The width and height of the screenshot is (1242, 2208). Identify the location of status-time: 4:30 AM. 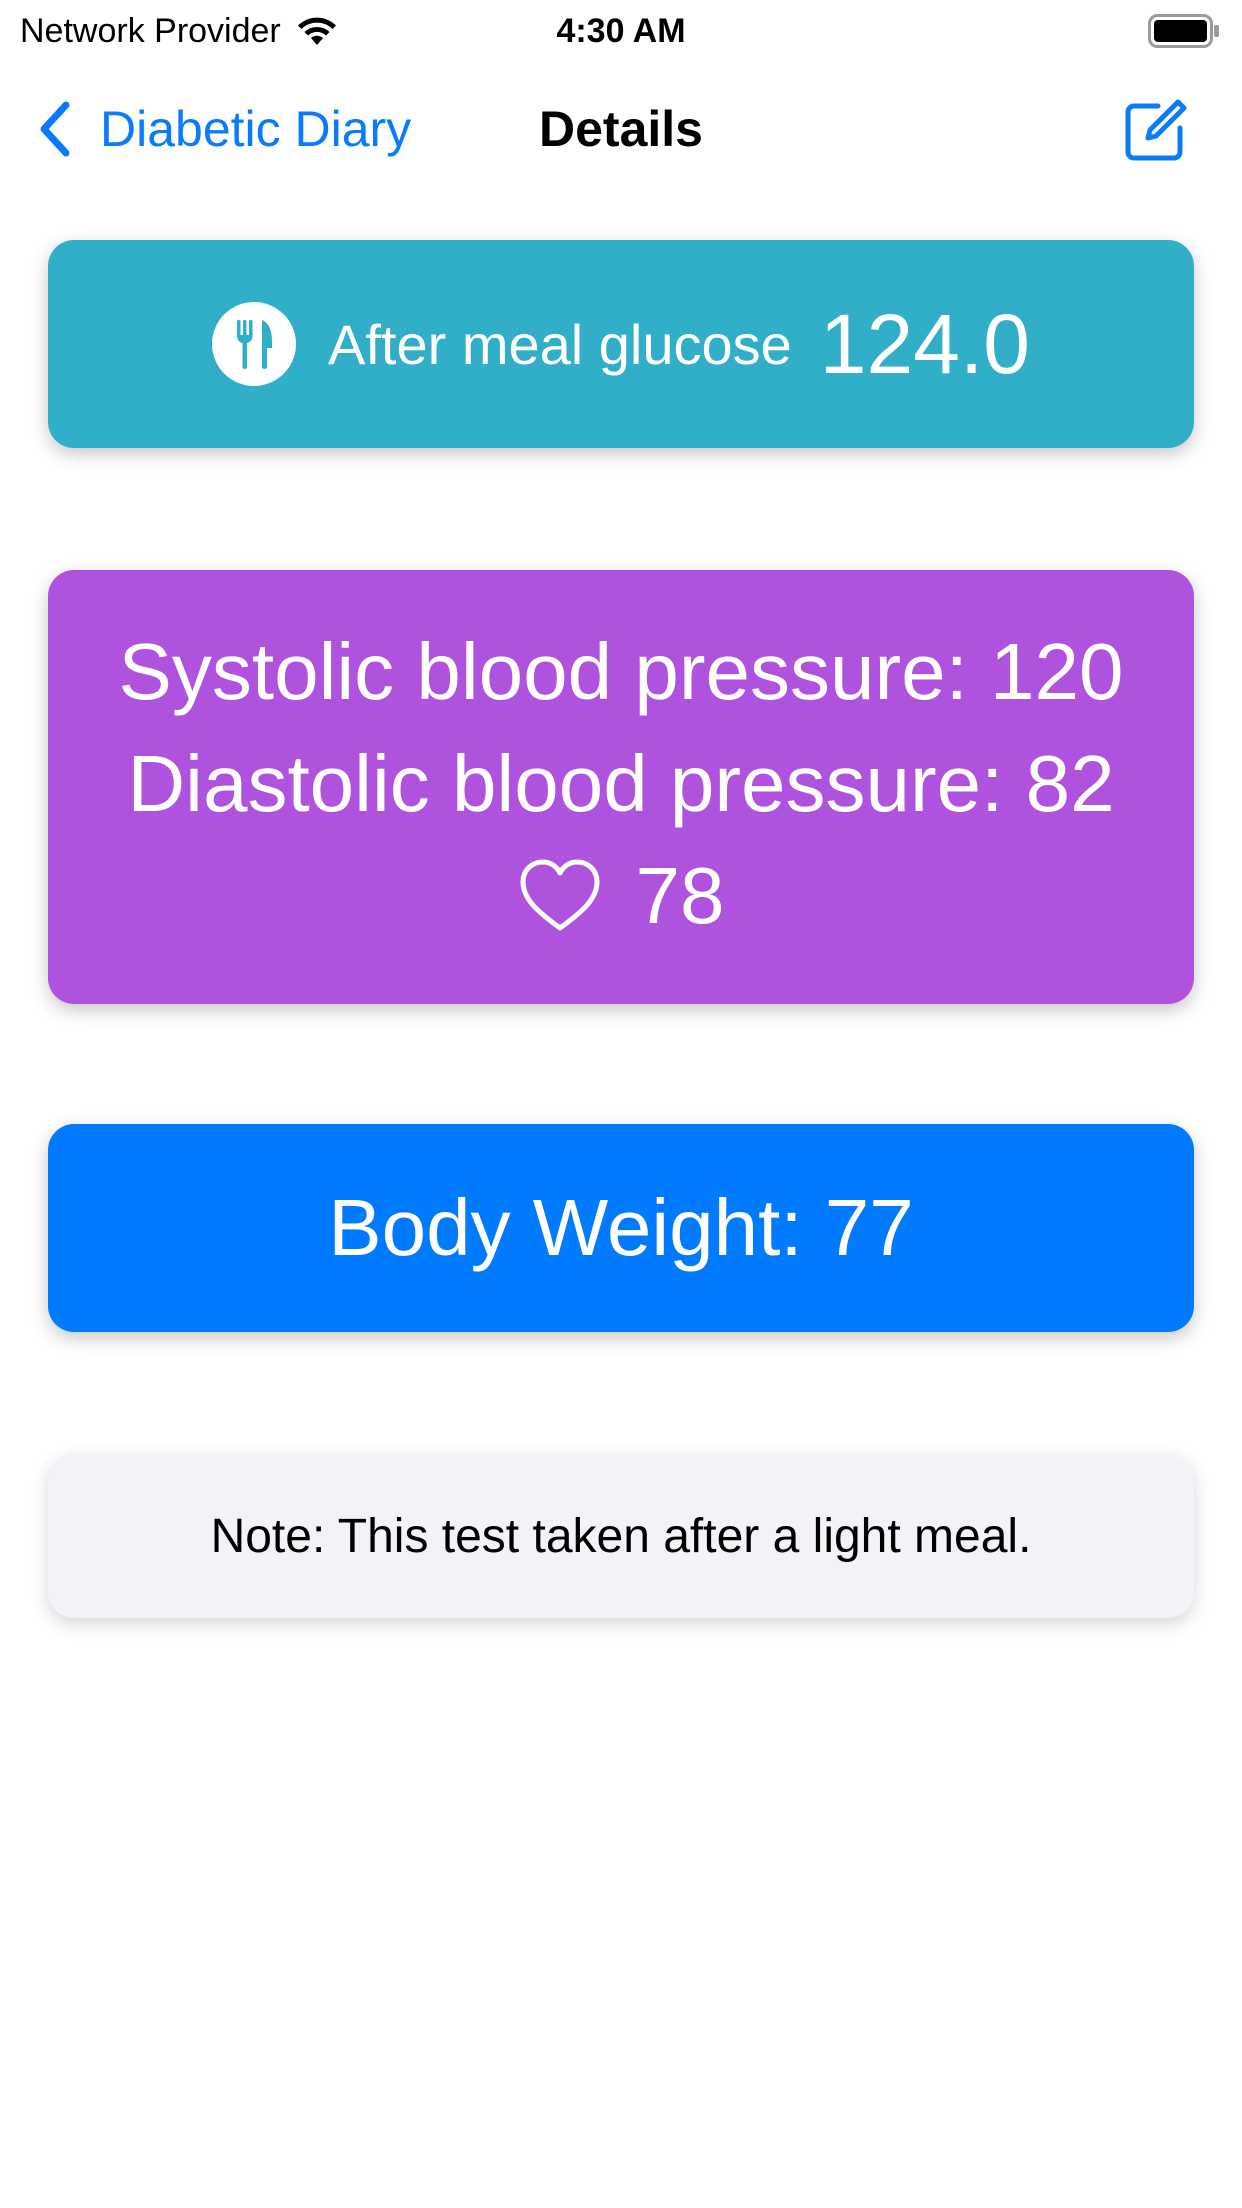
(621, 31).